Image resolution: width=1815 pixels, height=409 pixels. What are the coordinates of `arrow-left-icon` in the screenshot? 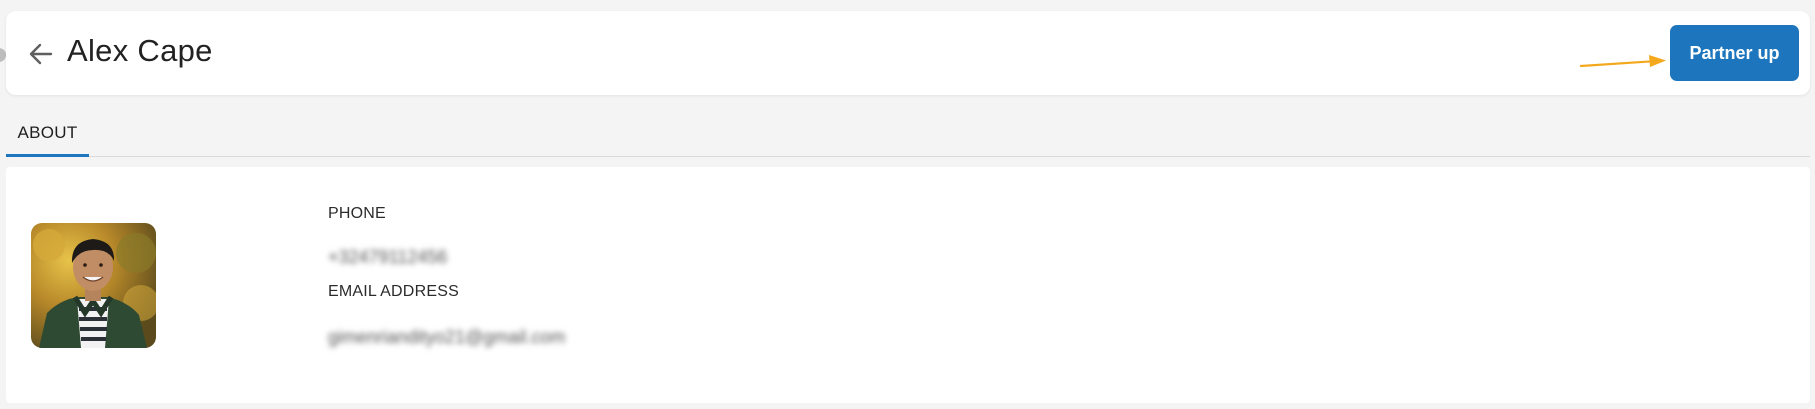 It's located at (41, 54).